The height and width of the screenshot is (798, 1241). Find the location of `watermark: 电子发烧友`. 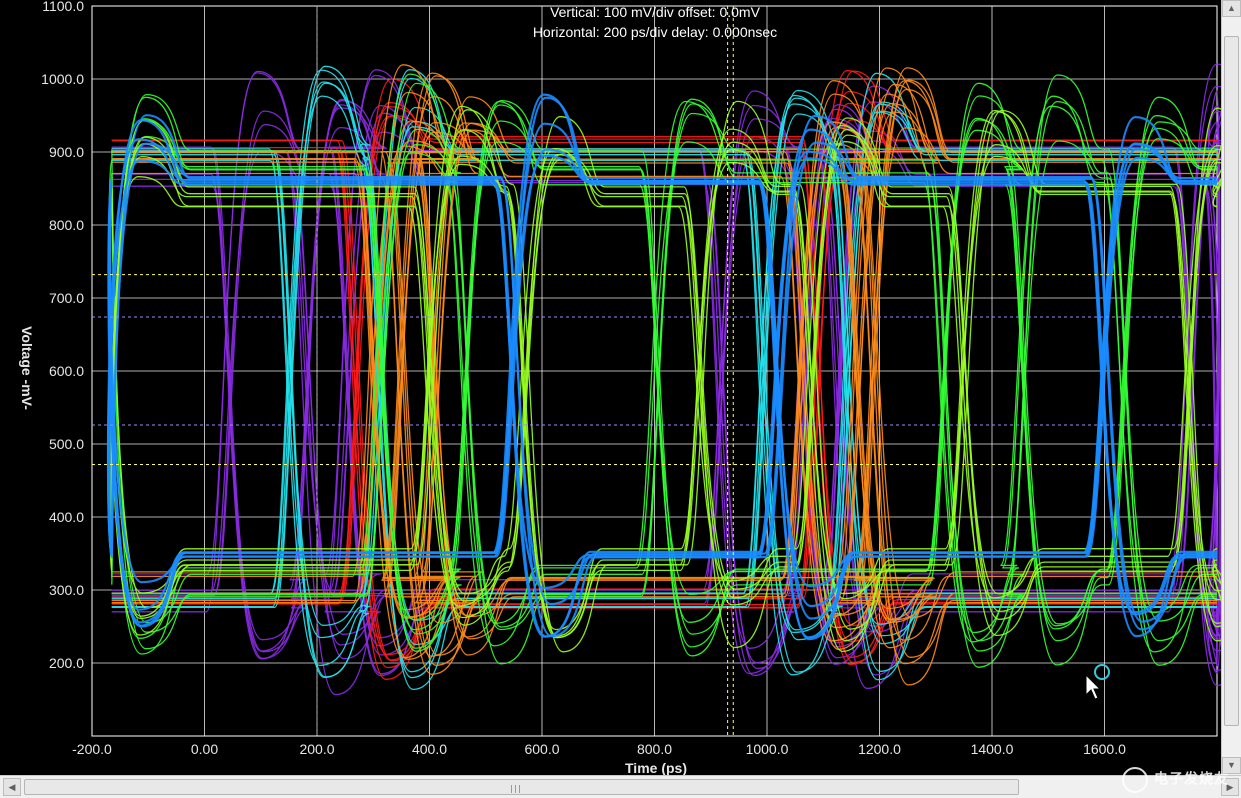

watermark: 电子发烧友 is located at coordinates (1175, 780).